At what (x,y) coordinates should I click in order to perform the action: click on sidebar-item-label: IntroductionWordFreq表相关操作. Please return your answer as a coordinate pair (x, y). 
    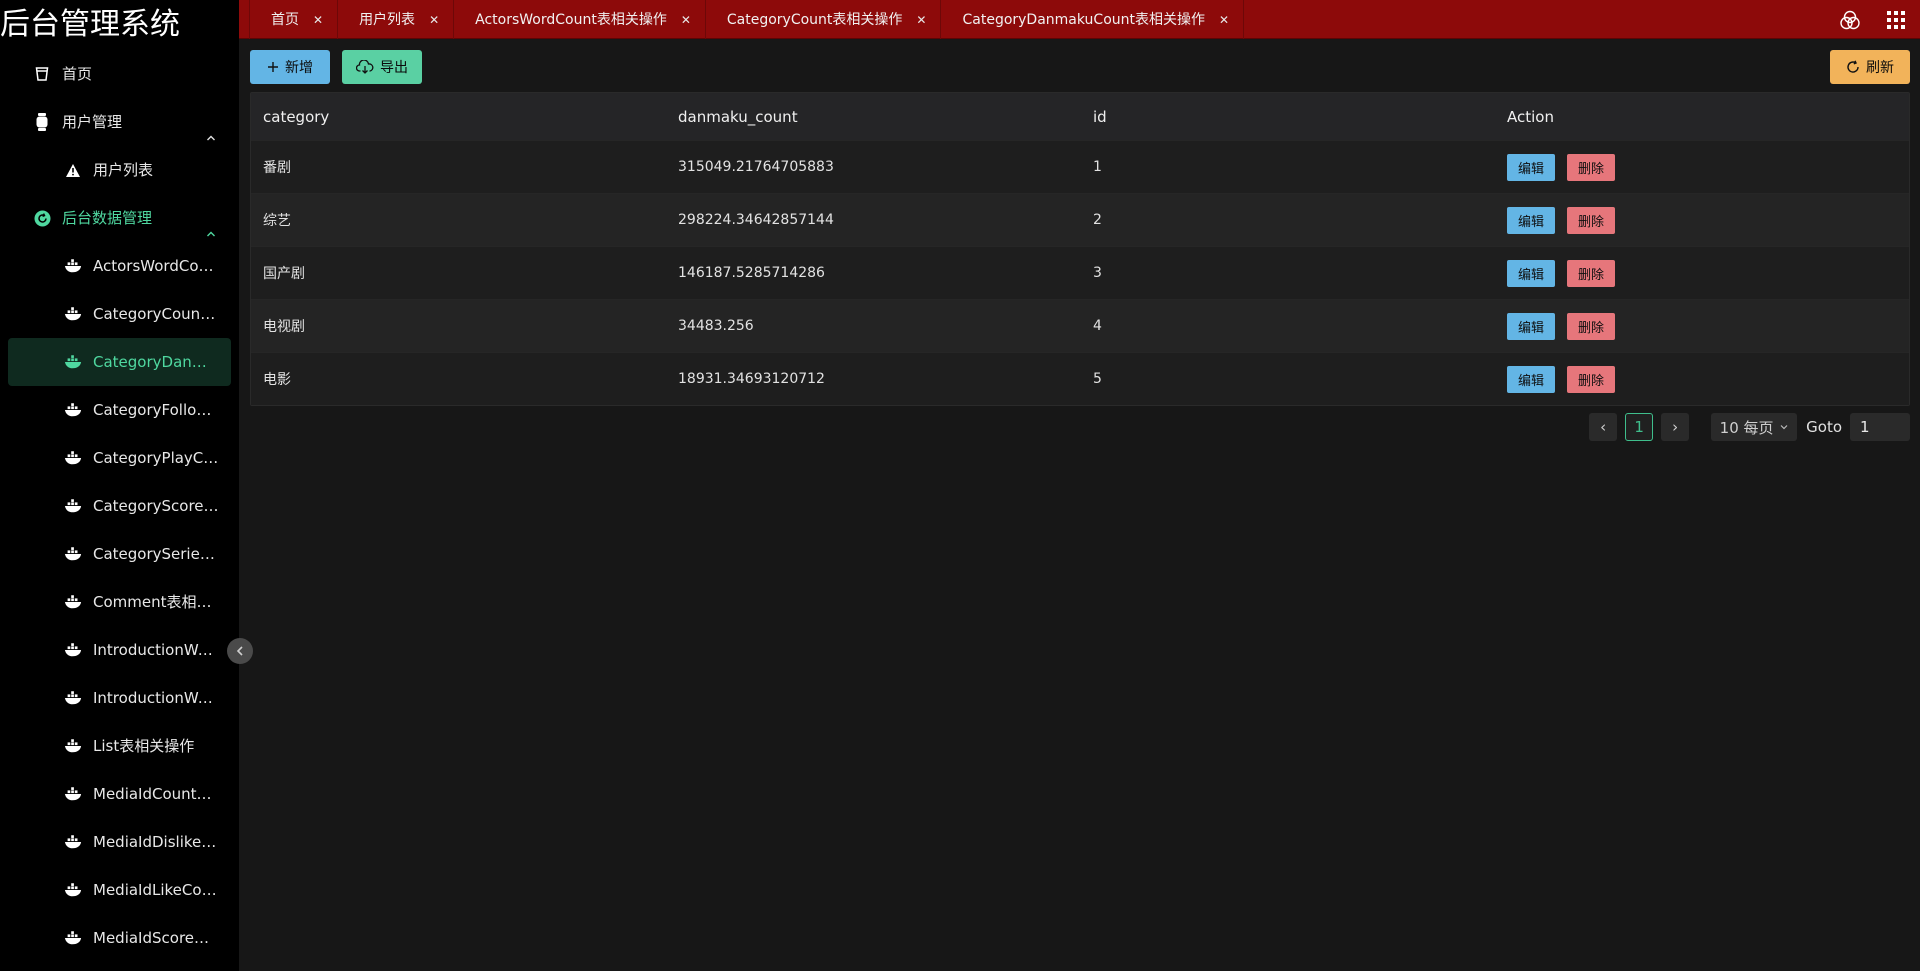
    Looking at the image, I should click on (157, 698).